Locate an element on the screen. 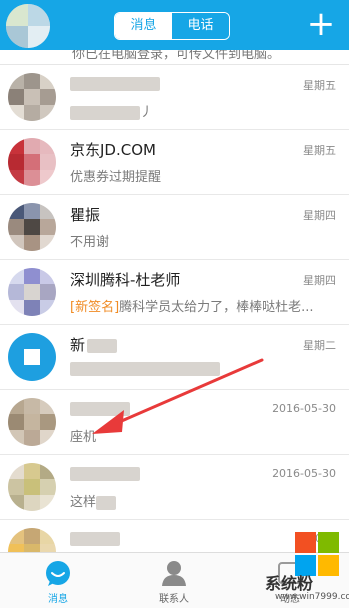 The height and width of the screenshot is (608, 349). contact-name: 深圳腾科-杜老师 is located at coordinates (125, 280).